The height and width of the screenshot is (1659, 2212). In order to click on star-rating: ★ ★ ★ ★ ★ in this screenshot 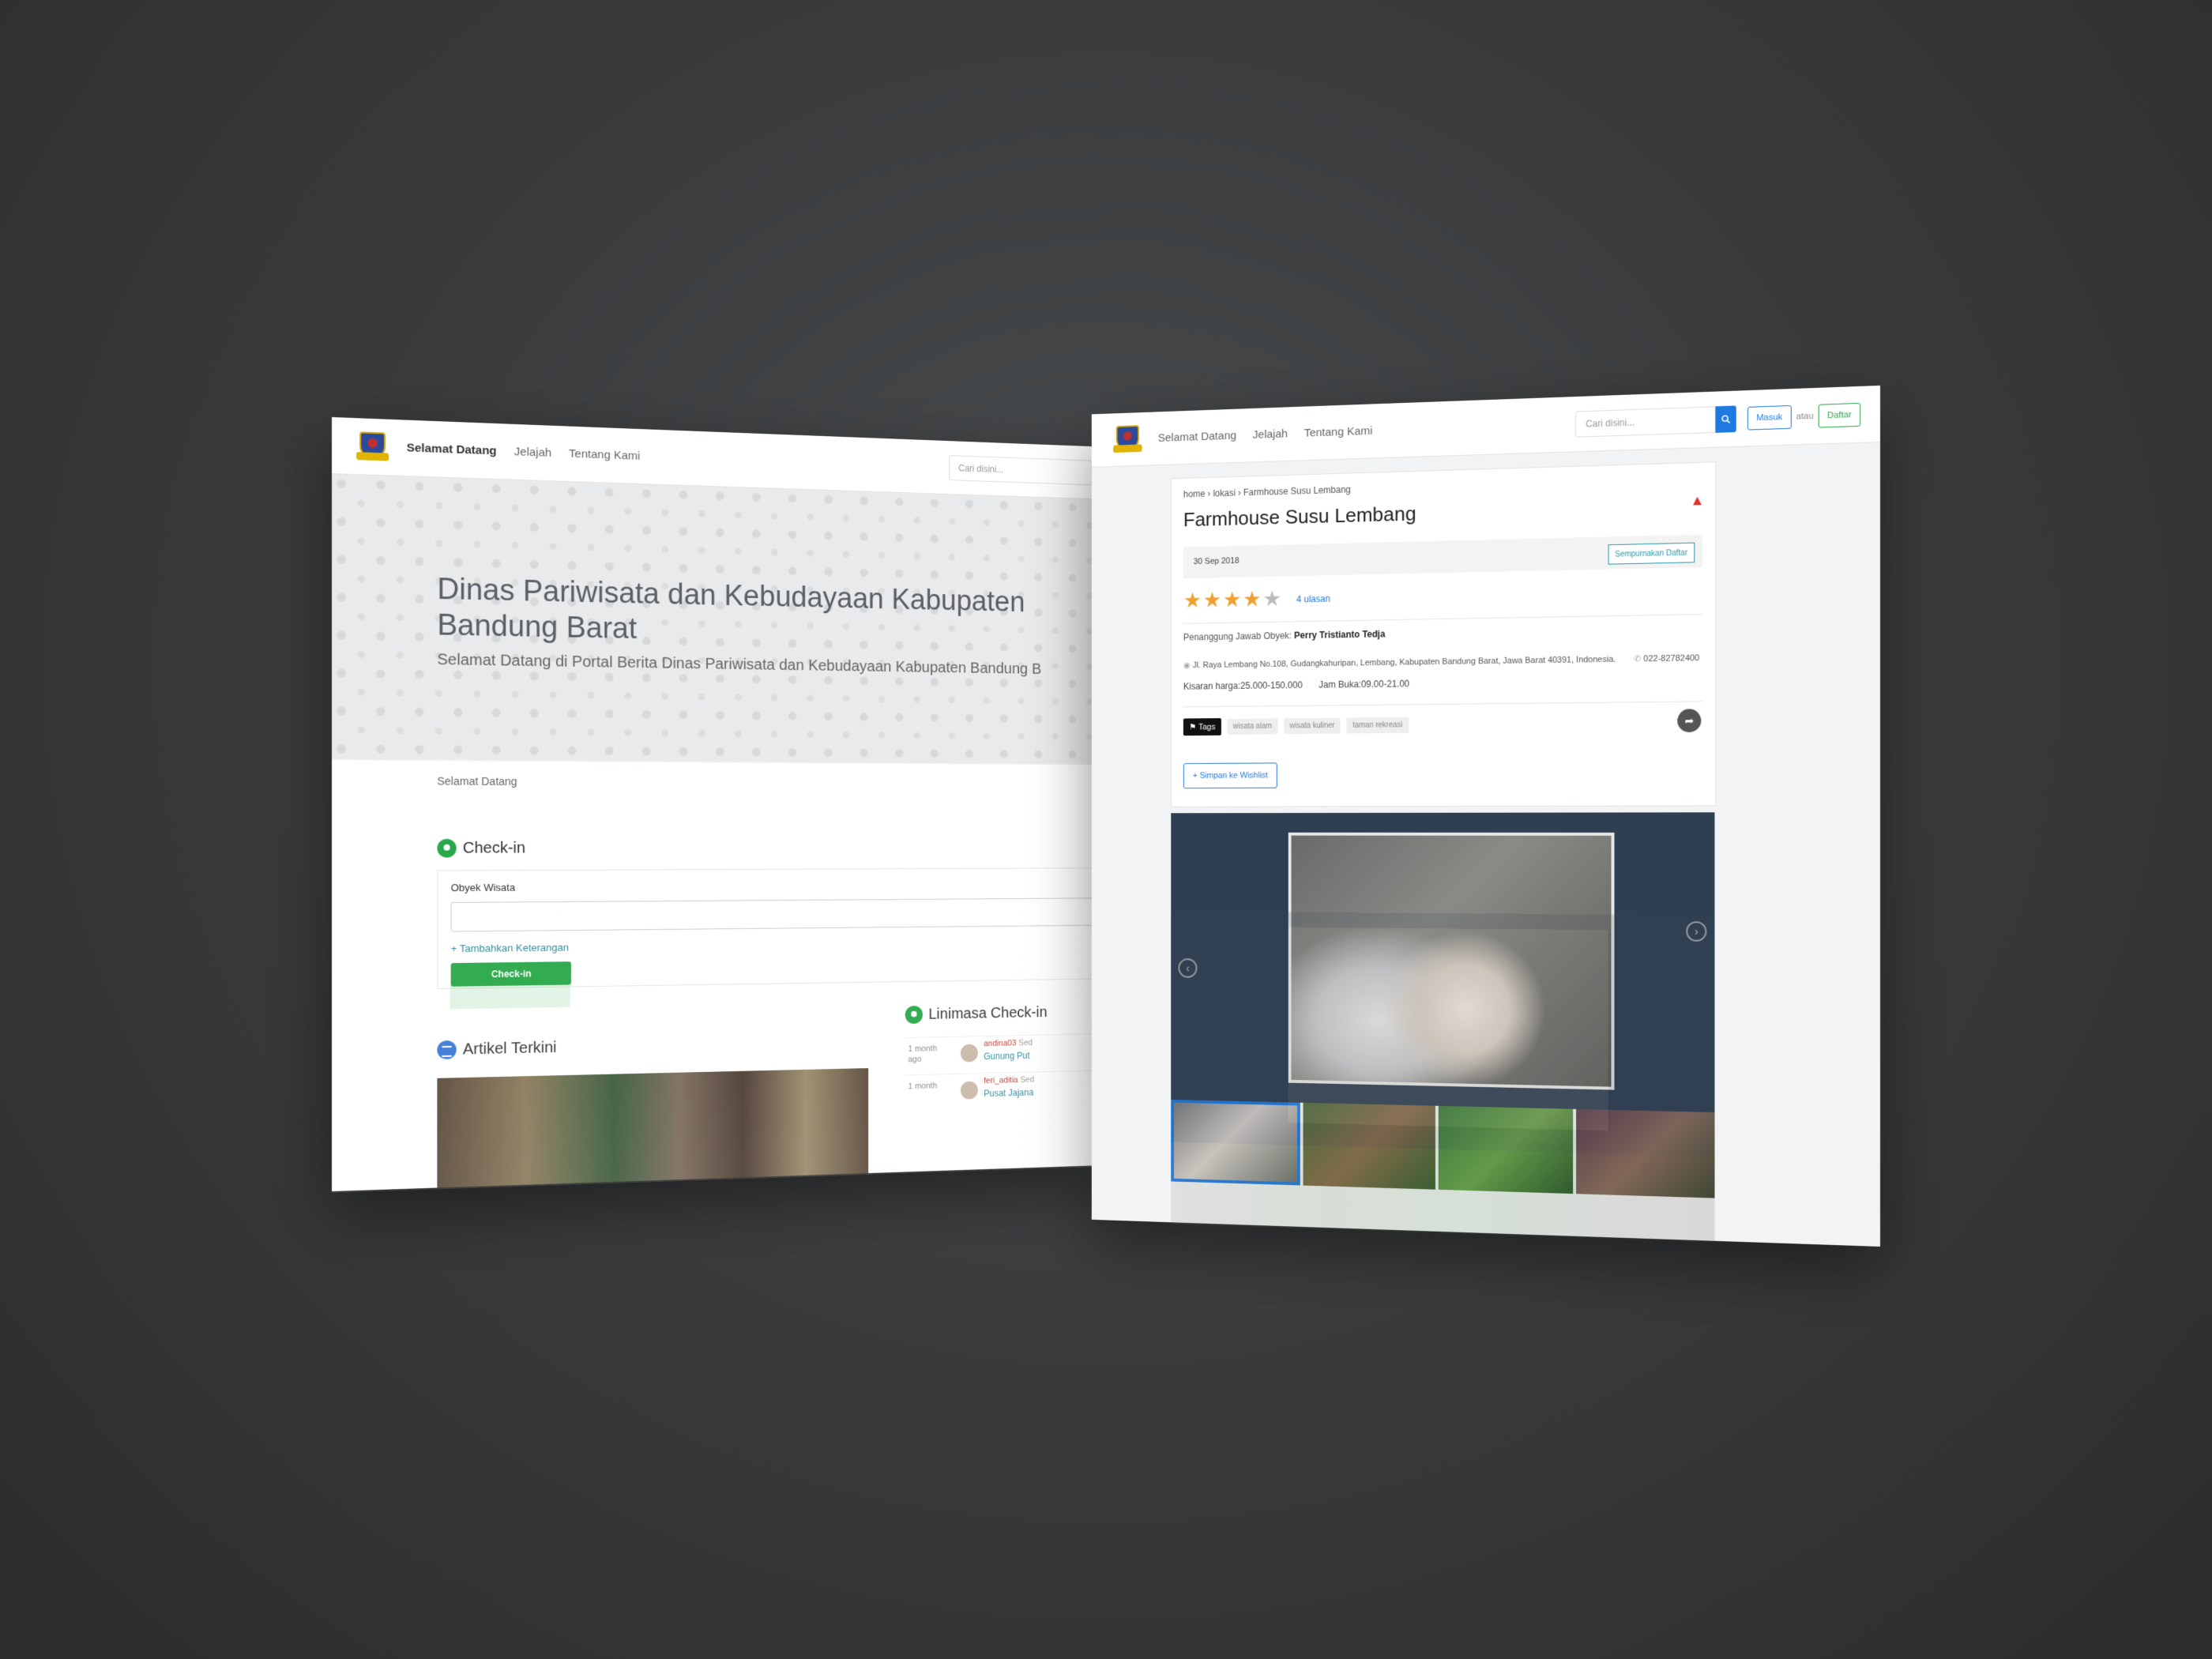, I will do `click(1232, 599)`.